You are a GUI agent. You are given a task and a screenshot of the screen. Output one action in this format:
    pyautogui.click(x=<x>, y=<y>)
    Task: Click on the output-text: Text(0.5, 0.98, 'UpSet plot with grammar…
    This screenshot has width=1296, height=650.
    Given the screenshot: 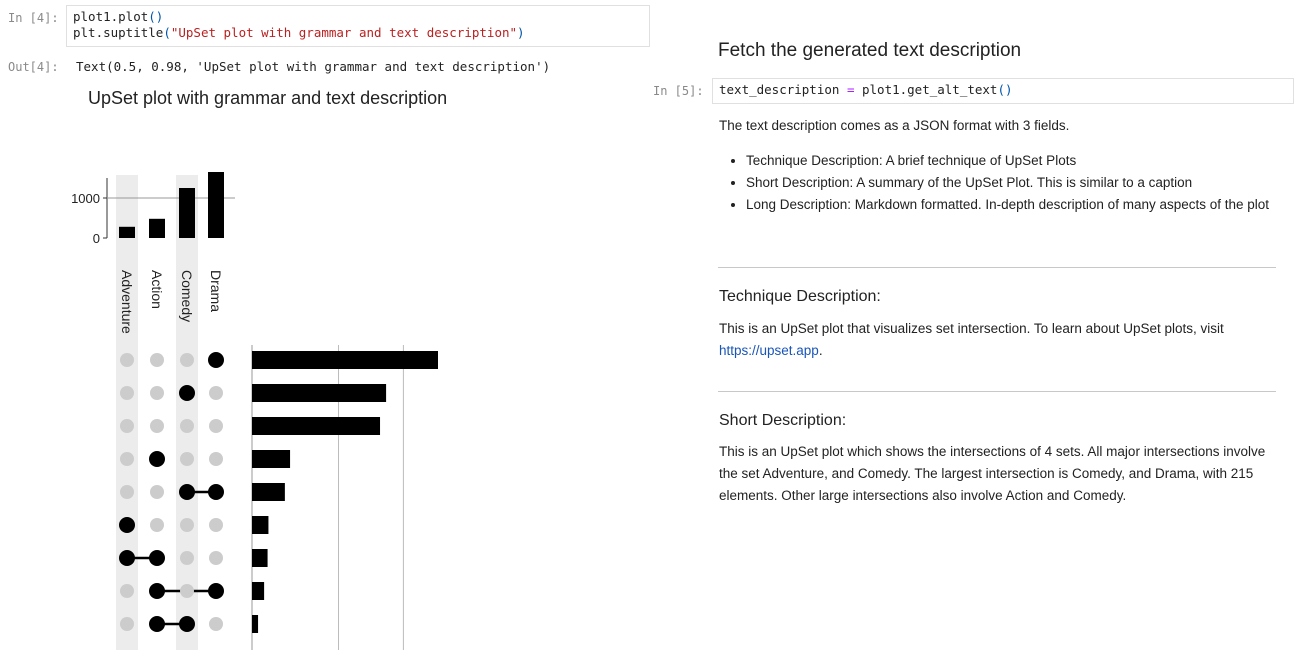 What is the action you would take?
    pyautogui.click(x=313, y=66)
    